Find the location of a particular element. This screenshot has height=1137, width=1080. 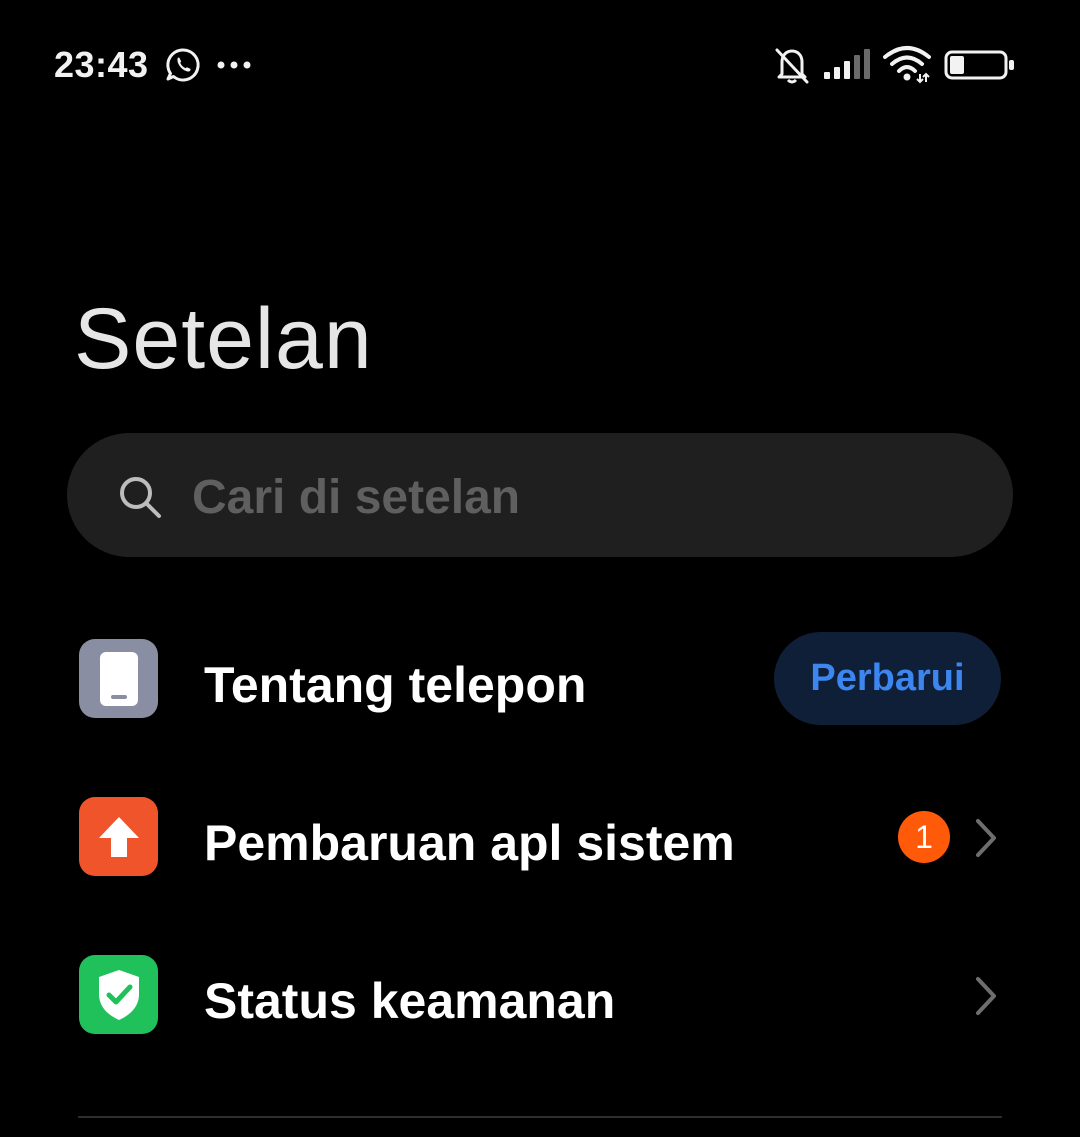

signal-icon is located at coordinates (847, 64).